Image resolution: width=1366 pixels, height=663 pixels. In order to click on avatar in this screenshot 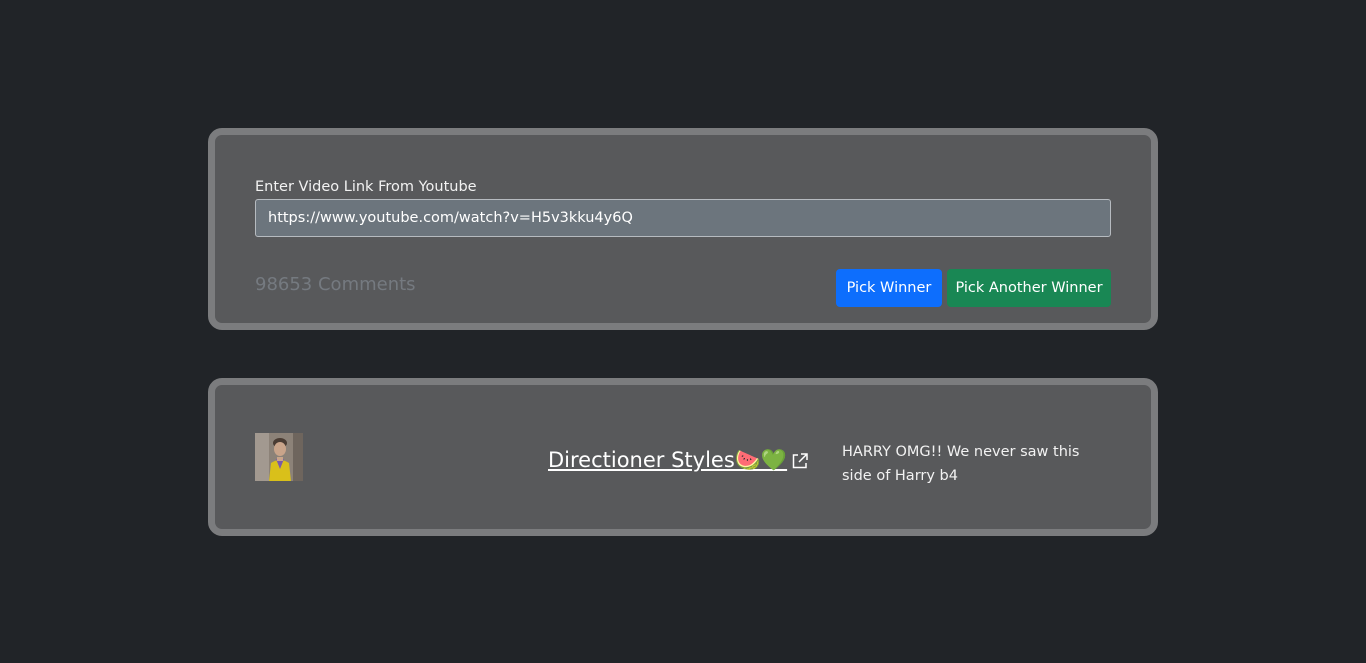, I will do `click(279, 457)`.